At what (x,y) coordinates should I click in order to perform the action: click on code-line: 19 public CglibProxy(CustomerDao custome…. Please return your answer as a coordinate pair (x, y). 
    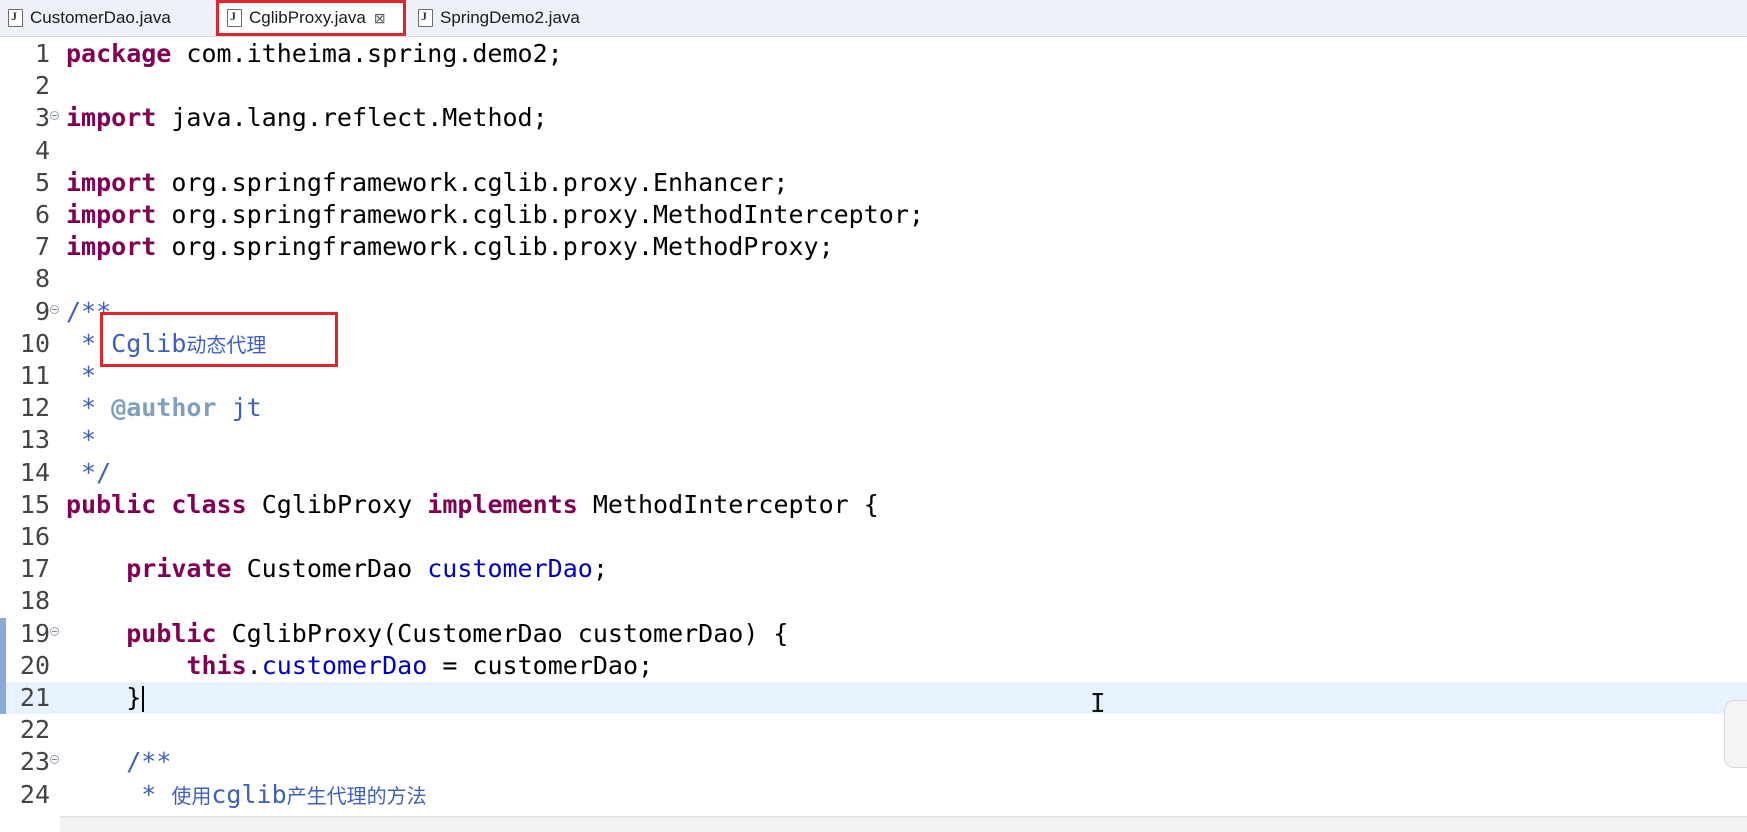
    Looking at the image, I should click on (873, 634).